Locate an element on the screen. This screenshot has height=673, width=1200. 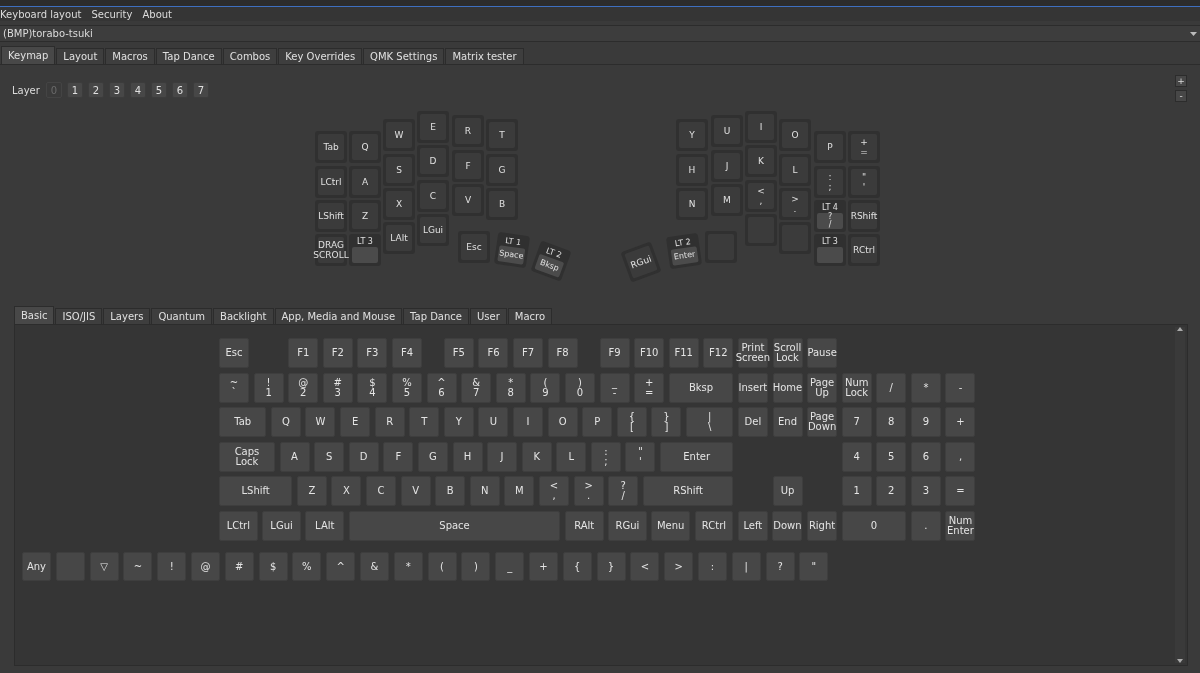
keycode-key: F10 is located at coordinates (649, 353).